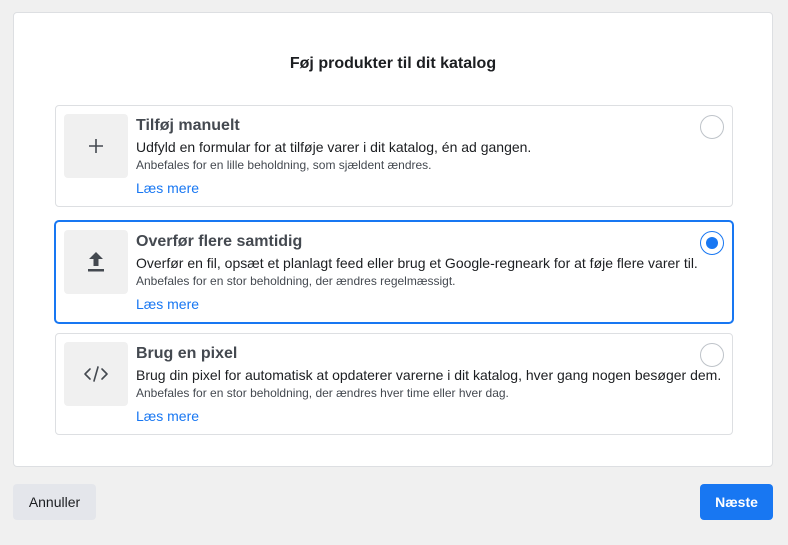 The image size is (788, 545). What do you see at coordinates (219, 241) in the screenshot?
I see `option-title: Overfør flere samtidig` at bounding box center [219, 241].